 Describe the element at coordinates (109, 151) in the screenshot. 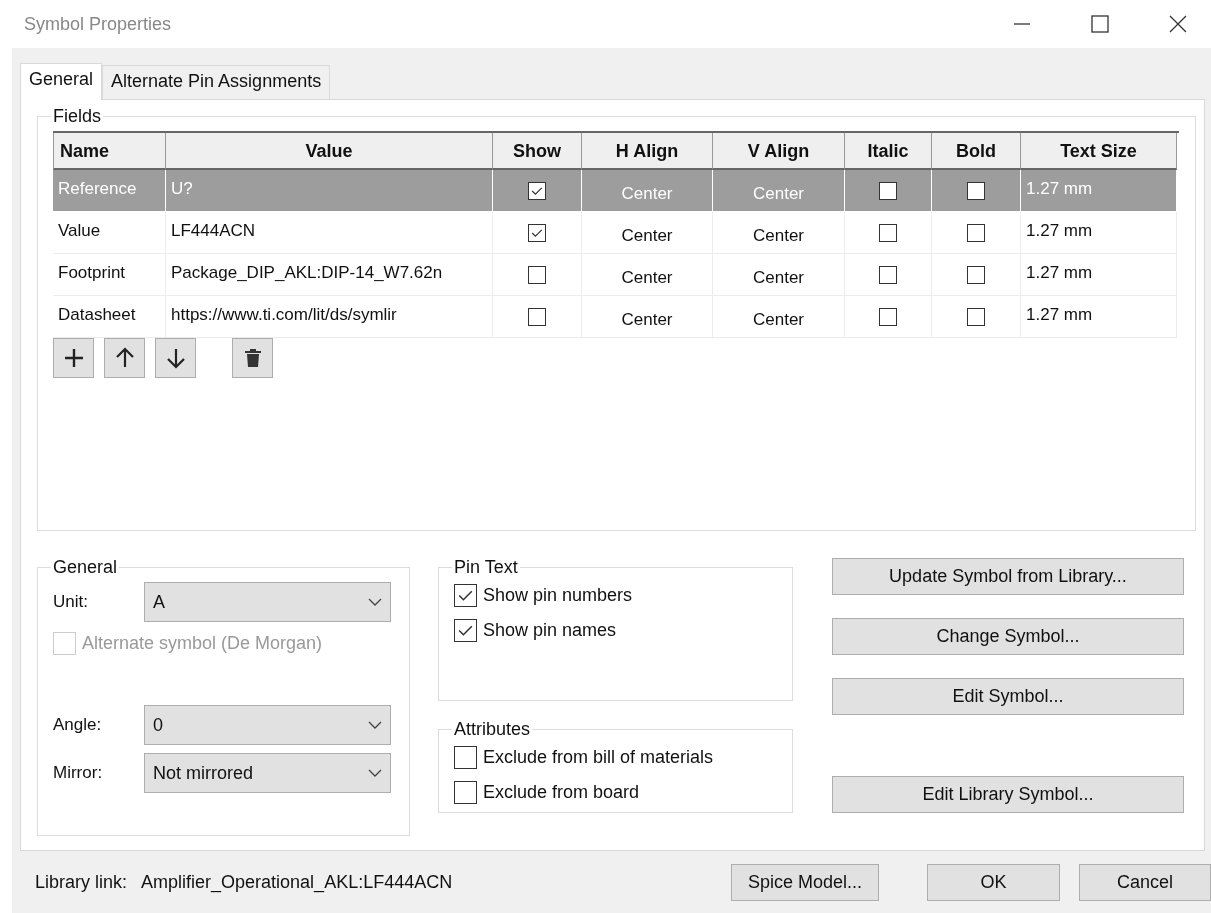

I see `column-header: Name` at that location.